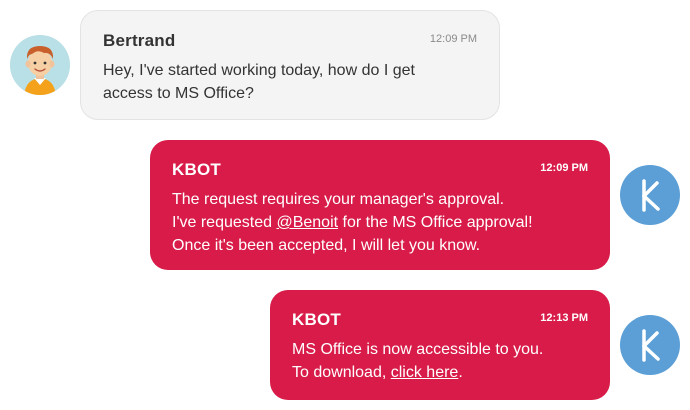  I want to click on man-avatar-icon, so click(40, 65).